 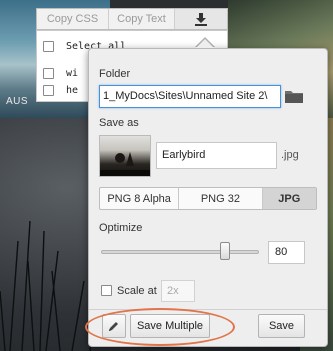 What do you see at coordinates (125, 164) in the screenshot?
I see `thumbnail-silhouette` at bounding box center [125, 164].